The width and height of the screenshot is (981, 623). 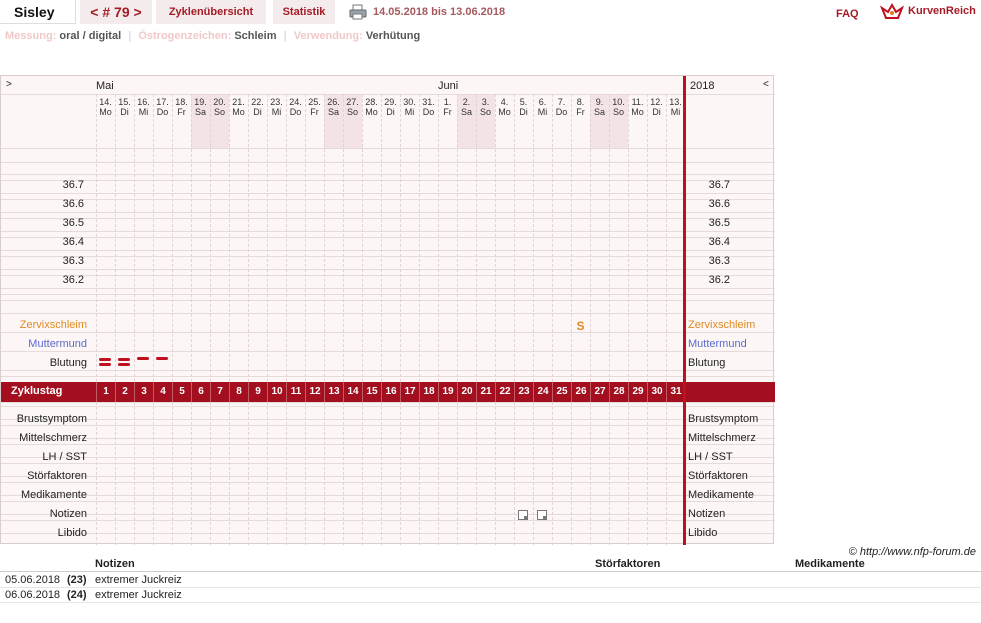 I want to click on print-icon, so click(x=358, y=12).